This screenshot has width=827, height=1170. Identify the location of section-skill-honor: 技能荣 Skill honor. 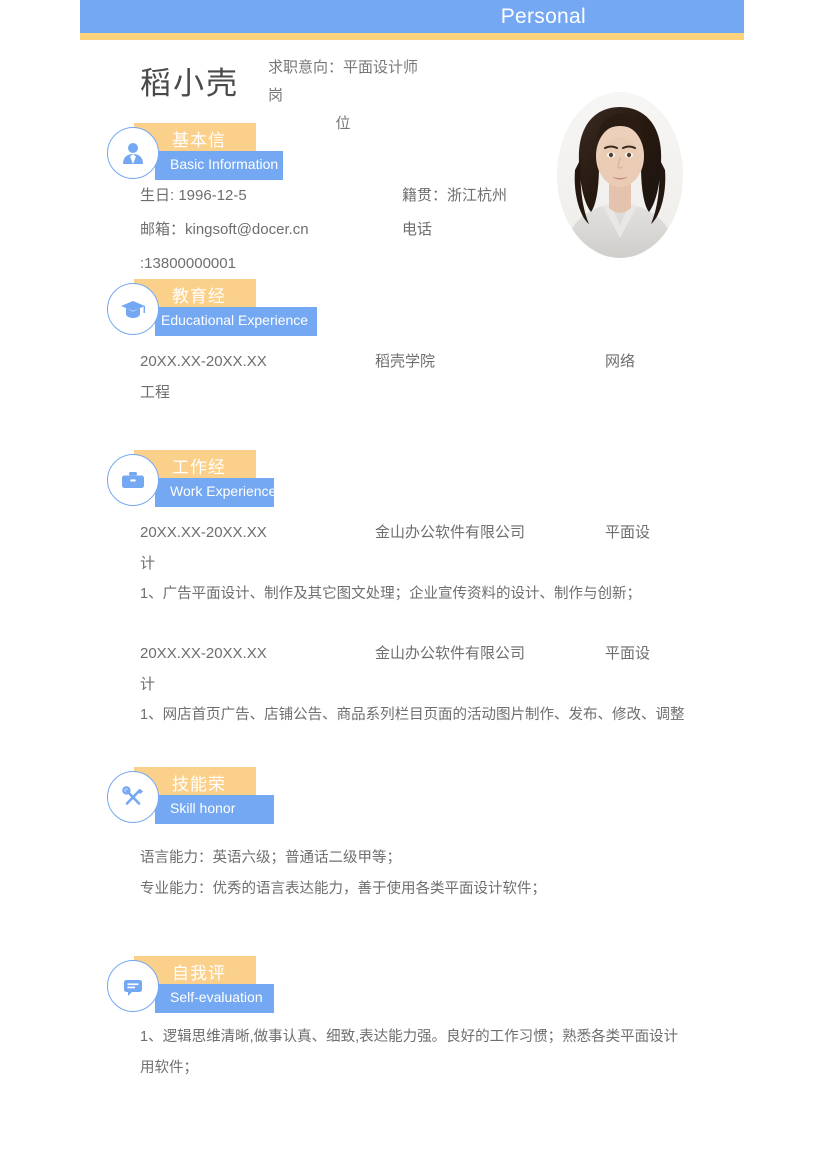
(212, 798).